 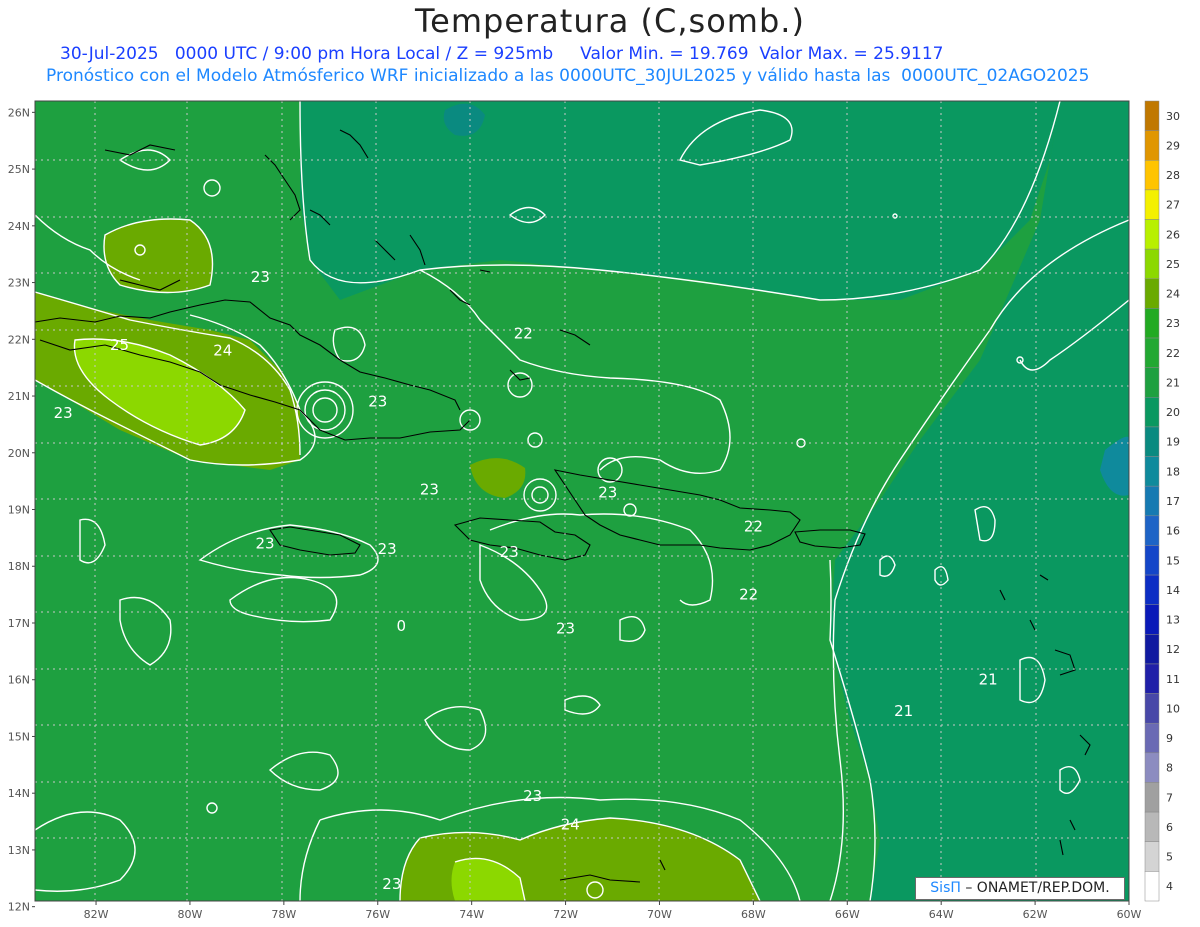 I want to click on colorbar-label: 18, so click(x=1173, y=471).